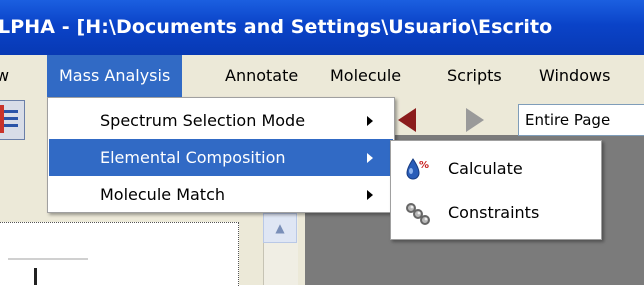 This screenshot has height=286, width=644. Describe the element at coordinates (193, 157) in the screenshot. I see `menu-item-label: Elemental Composition` at that location.